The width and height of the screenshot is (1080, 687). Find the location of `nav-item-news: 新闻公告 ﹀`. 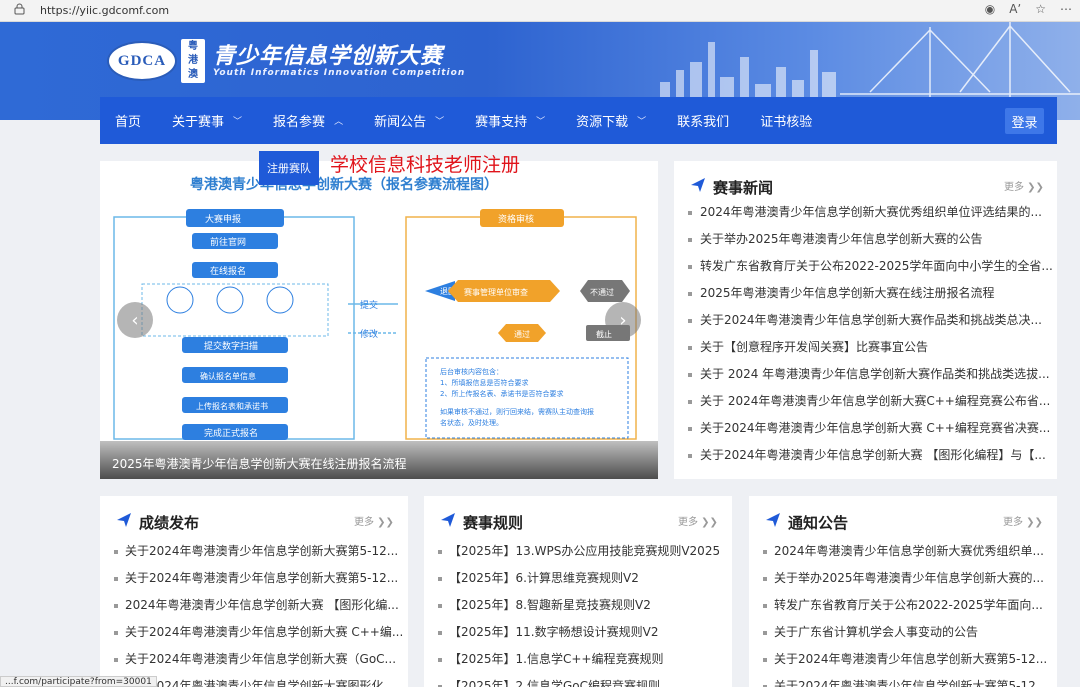

nav-item-news: 新闻公告 ﹀ is located at coordinates (409, 120).